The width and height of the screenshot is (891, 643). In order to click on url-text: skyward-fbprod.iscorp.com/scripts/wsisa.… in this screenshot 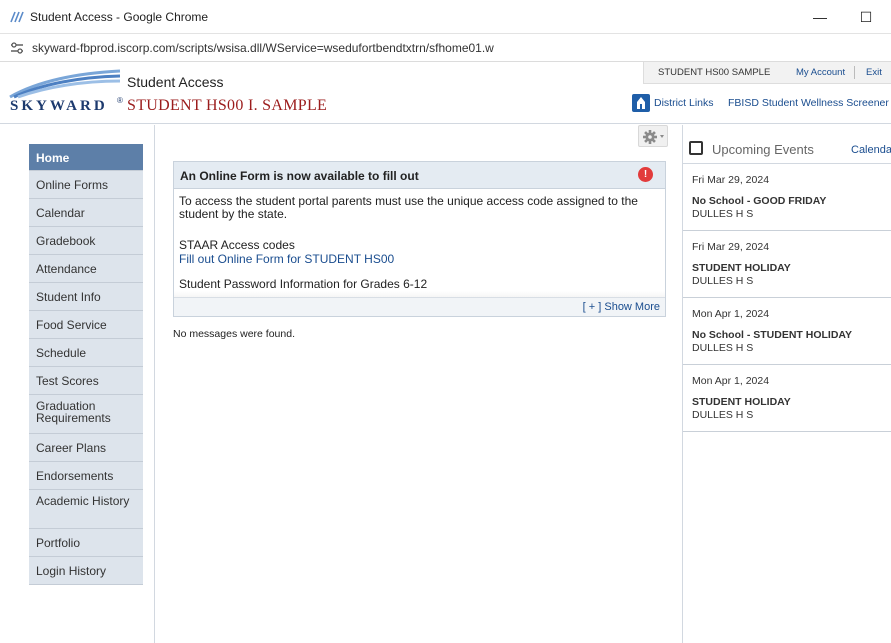, I will do `click(263, 48)`.